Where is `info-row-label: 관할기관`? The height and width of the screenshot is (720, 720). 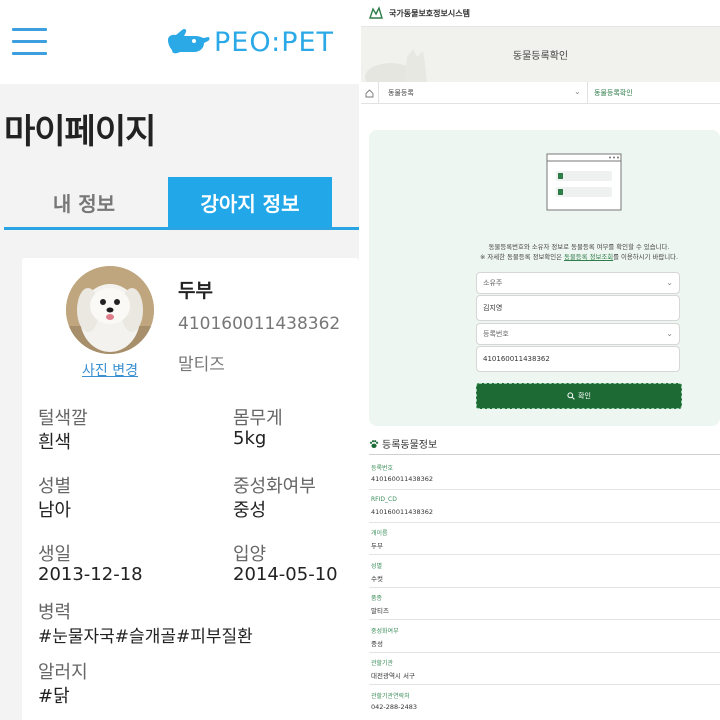 info-row-label: 관할기관 is located at coordinates (382, 663).